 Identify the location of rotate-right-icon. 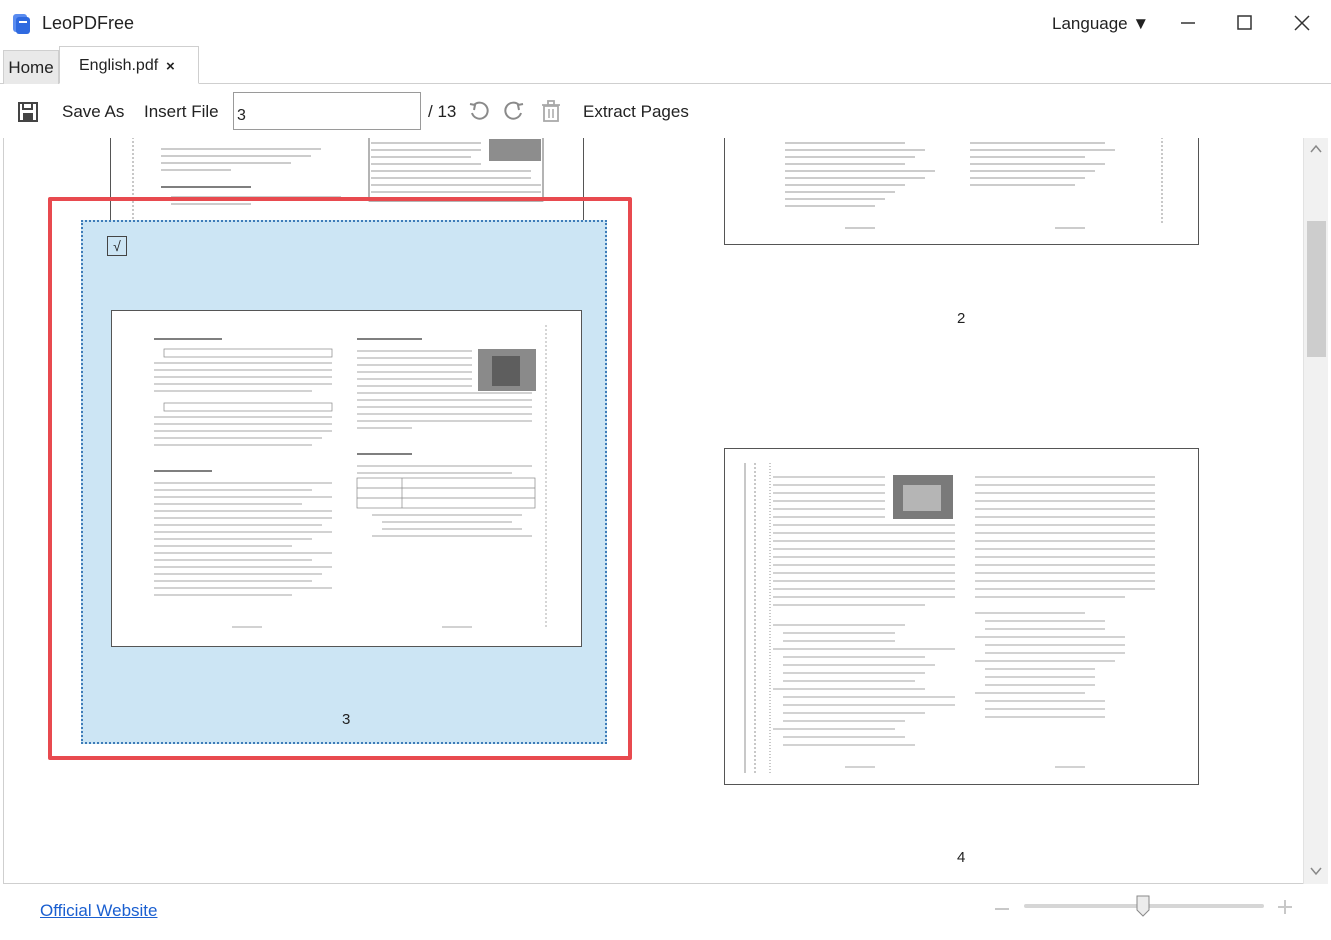
(514, 111).